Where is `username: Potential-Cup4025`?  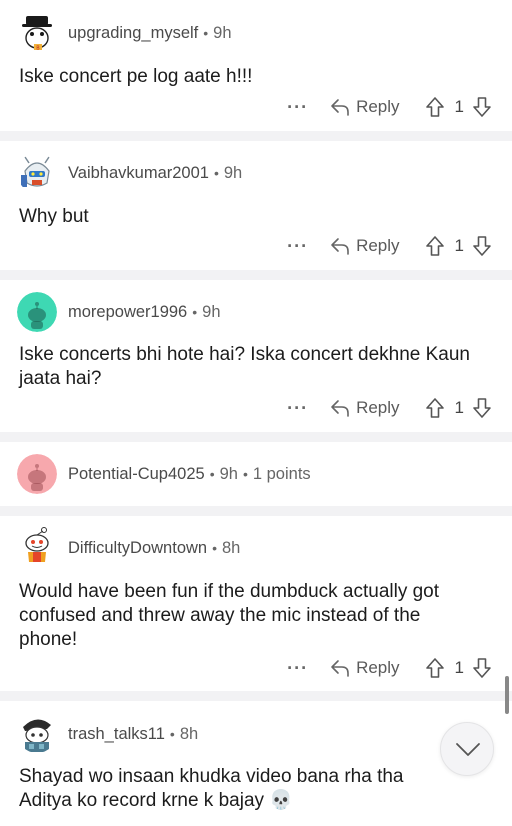 username: Potential-Cup4025 is located at coordinates (136, 474).